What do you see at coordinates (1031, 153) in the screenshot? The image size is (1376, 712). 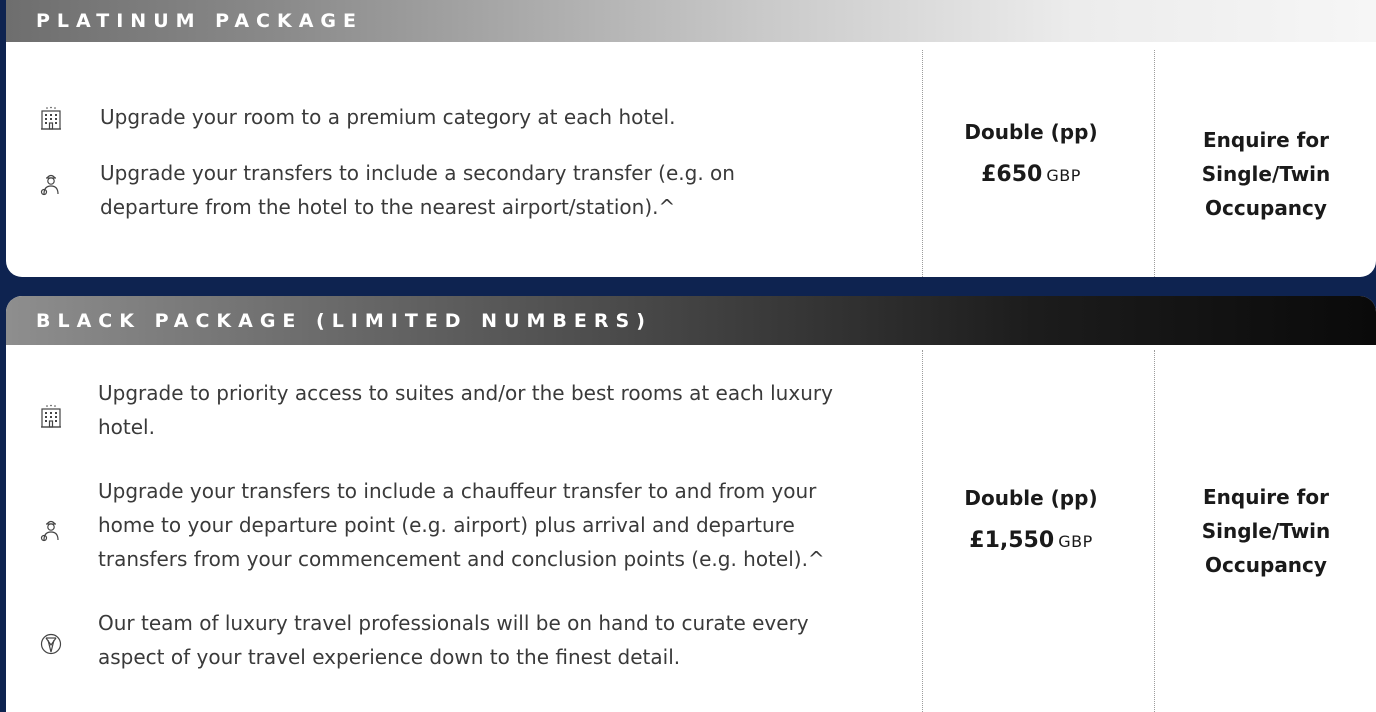 I see `double-price: Double (pp) £650 GBP` at bounding box center [1031, 153].